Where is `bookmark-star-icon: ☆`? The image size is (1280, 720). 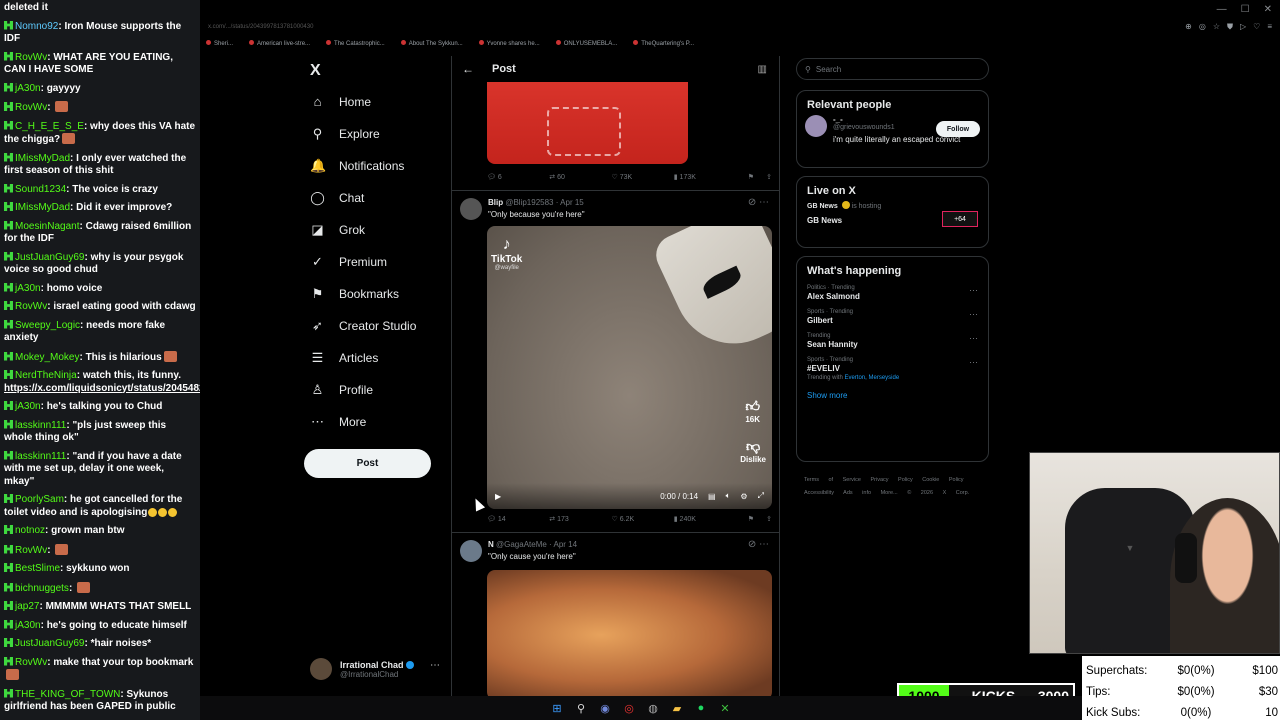
bookmark-star-icon: ☆ is located at coordinates (1216, 27).